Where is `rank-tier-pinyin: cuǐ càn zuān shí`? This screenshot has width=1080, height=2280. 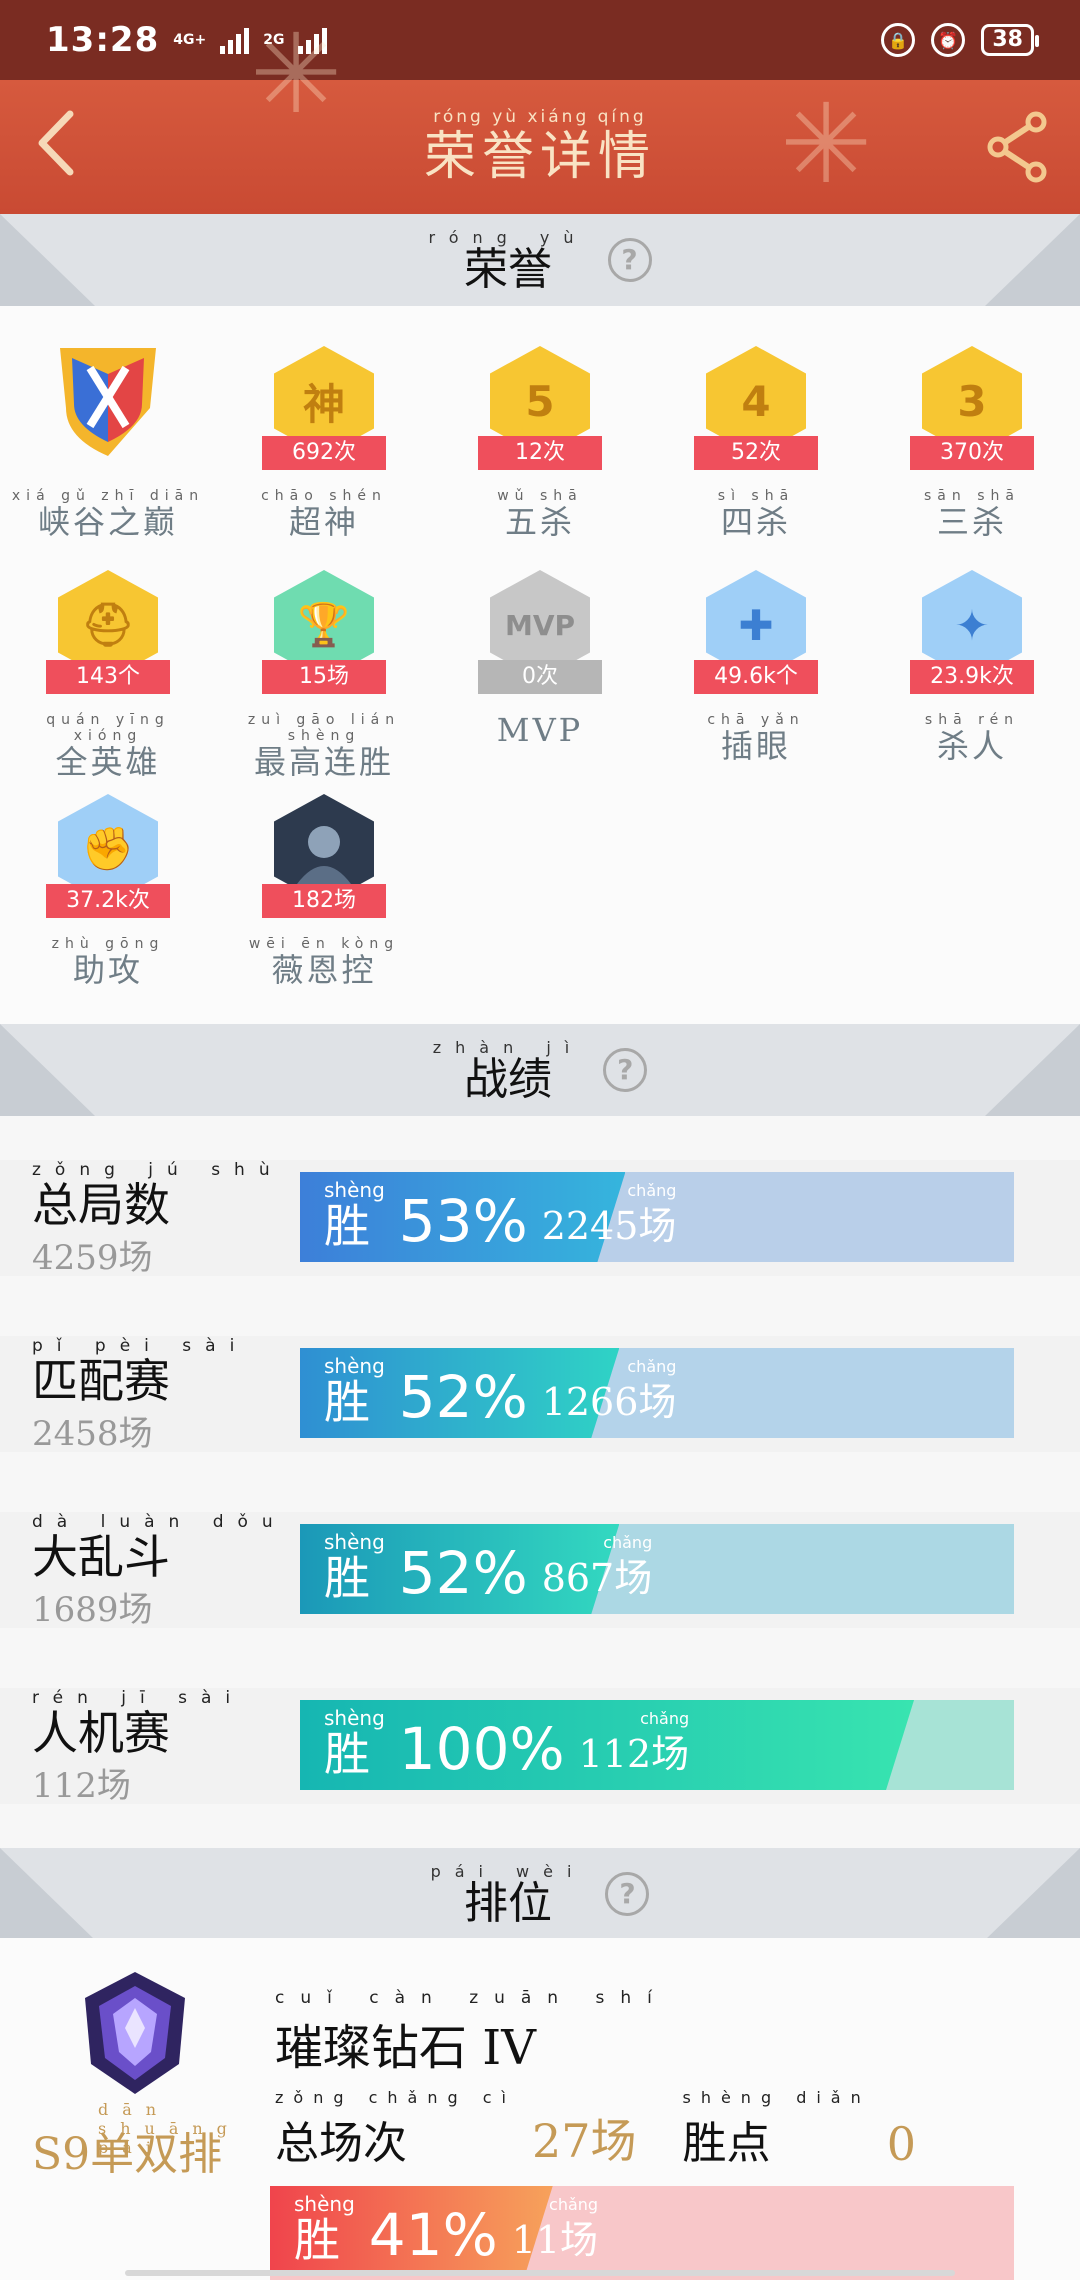 rank-tier-pinyin: cuǐ càn zuān shí is located at coordinates (471, 1998).